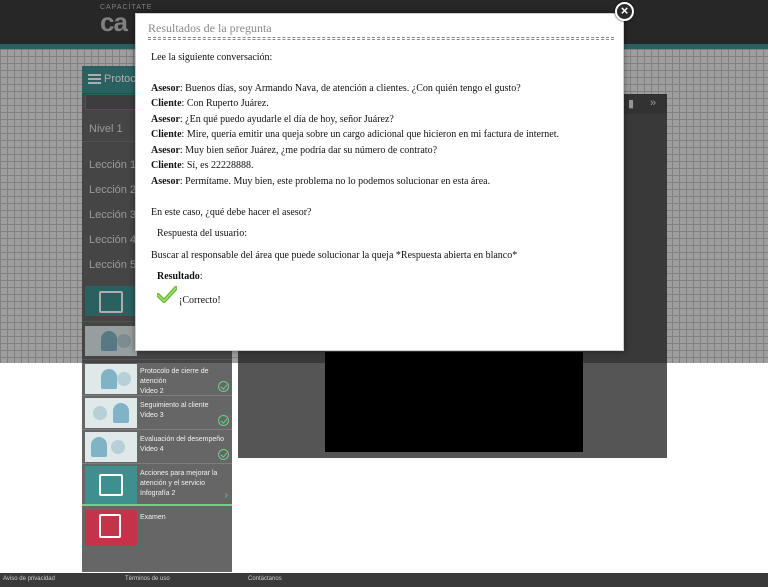 The width and height of the screenshot is (768, 587). What do you see at coordinates (167, 294) in the screenshot?
I see `checkmark-icon` at bounding box center [167, 294].